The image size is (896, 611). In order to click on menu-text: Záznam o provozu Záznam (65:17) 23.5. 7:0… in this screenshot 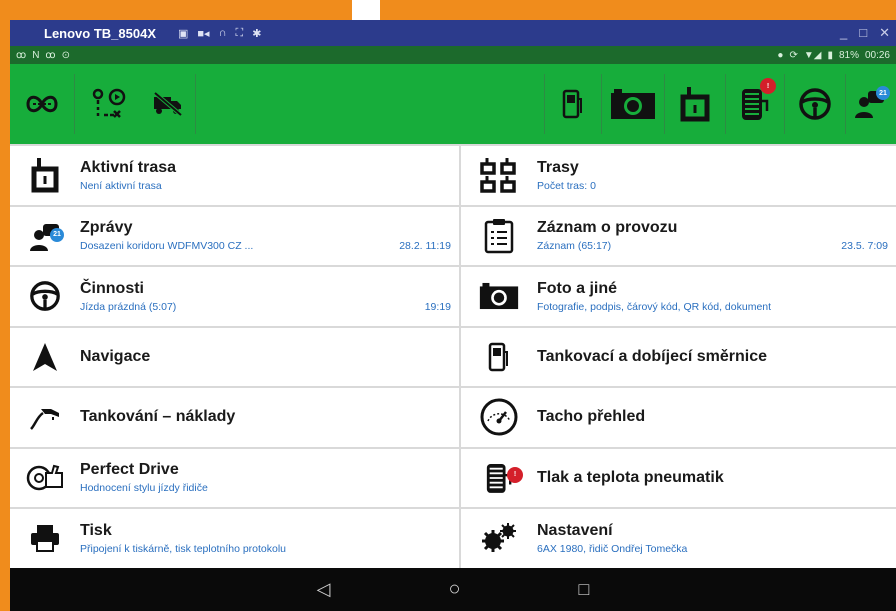, I will do `click(716, 235)`.